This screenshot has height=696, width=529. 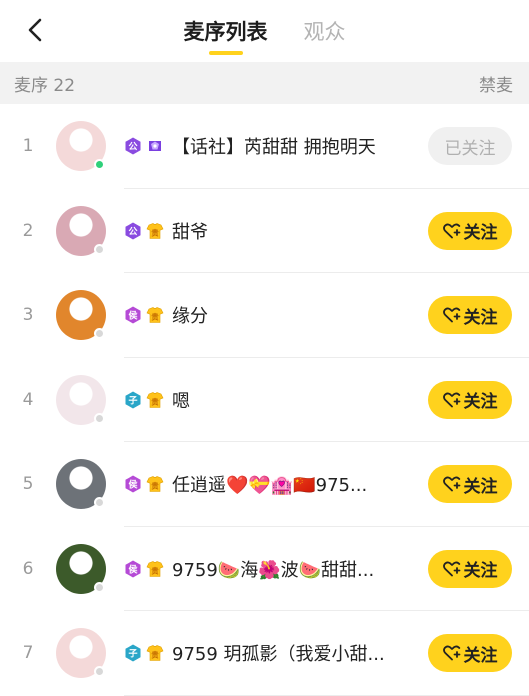 I want to click on user-badges: 公 贵, so click(x=144, y=231).